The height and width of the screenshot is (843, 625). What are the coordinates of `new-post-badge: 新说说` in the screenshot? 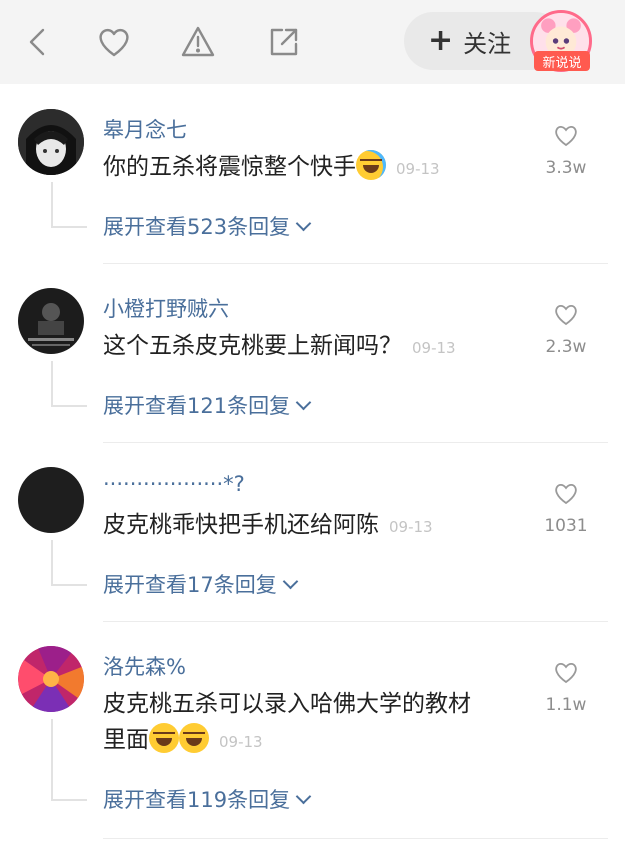 It's located at (562, 61).